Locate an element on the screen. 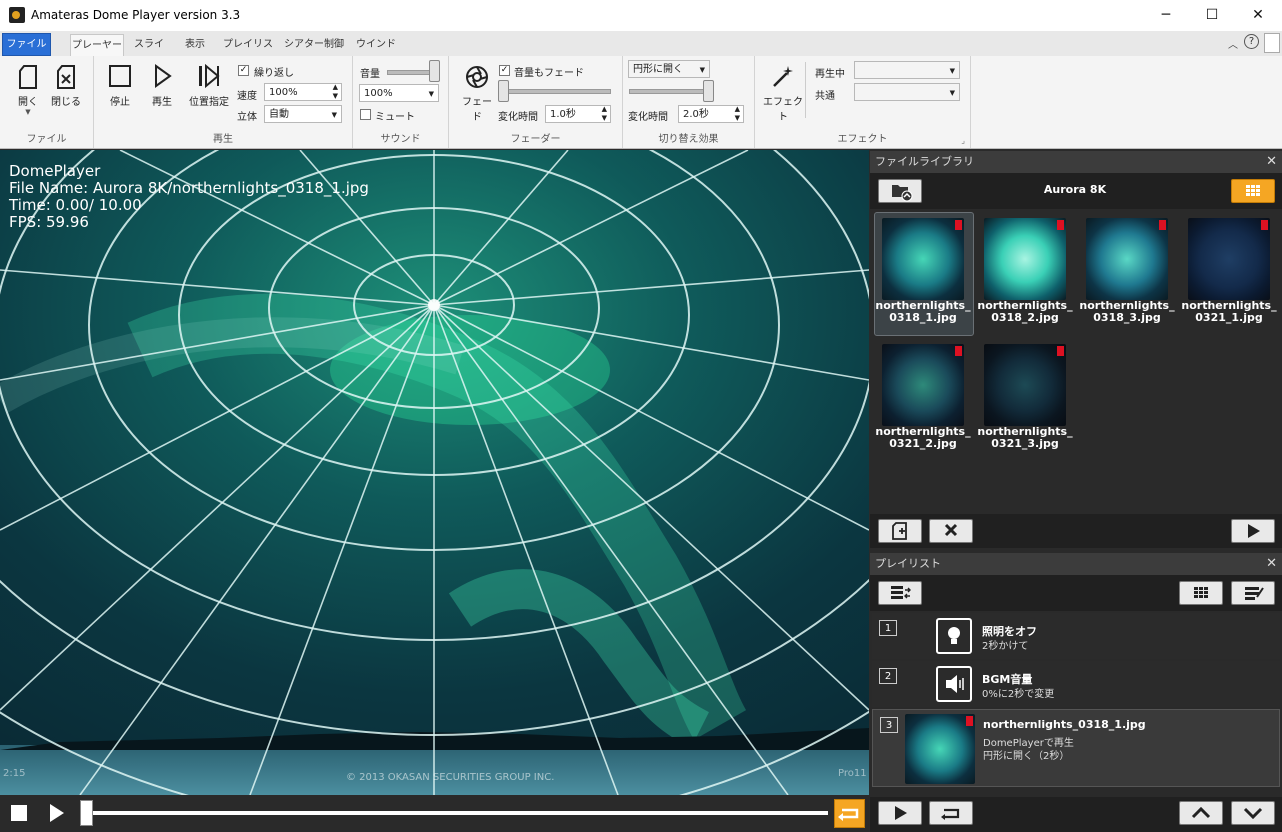  repeat-checkbox: ✓ is located at coordinates (243, 70).